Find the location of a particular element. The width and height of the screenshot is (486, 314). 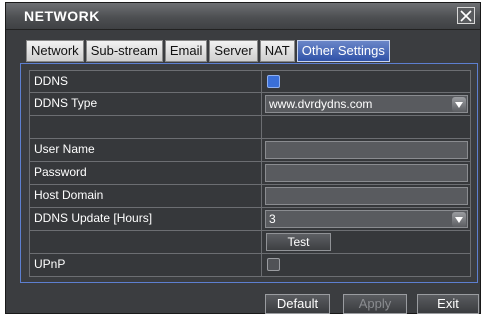

host-domain-label: Host Domain is located at coordinates (145, 196).